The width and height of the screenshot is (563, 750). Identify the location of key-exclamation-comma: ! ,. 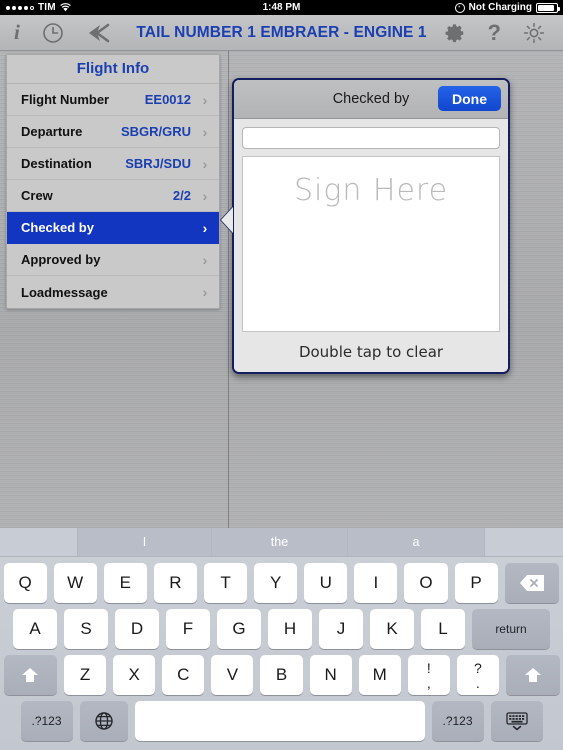
(428, 675).